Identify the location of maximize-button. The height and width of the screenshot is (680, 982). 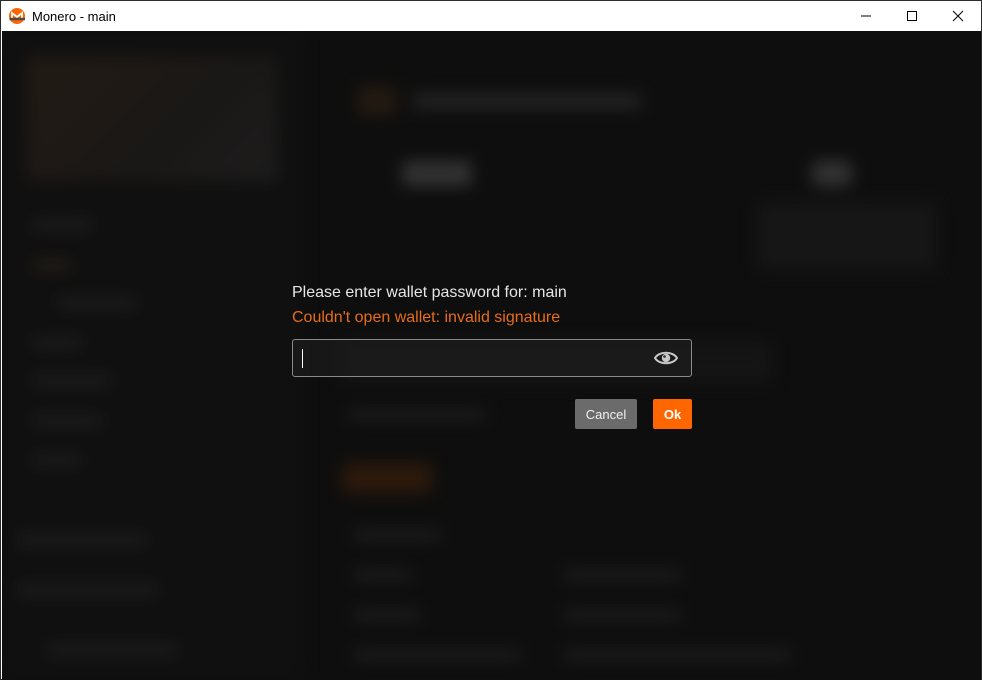
(912, 16).